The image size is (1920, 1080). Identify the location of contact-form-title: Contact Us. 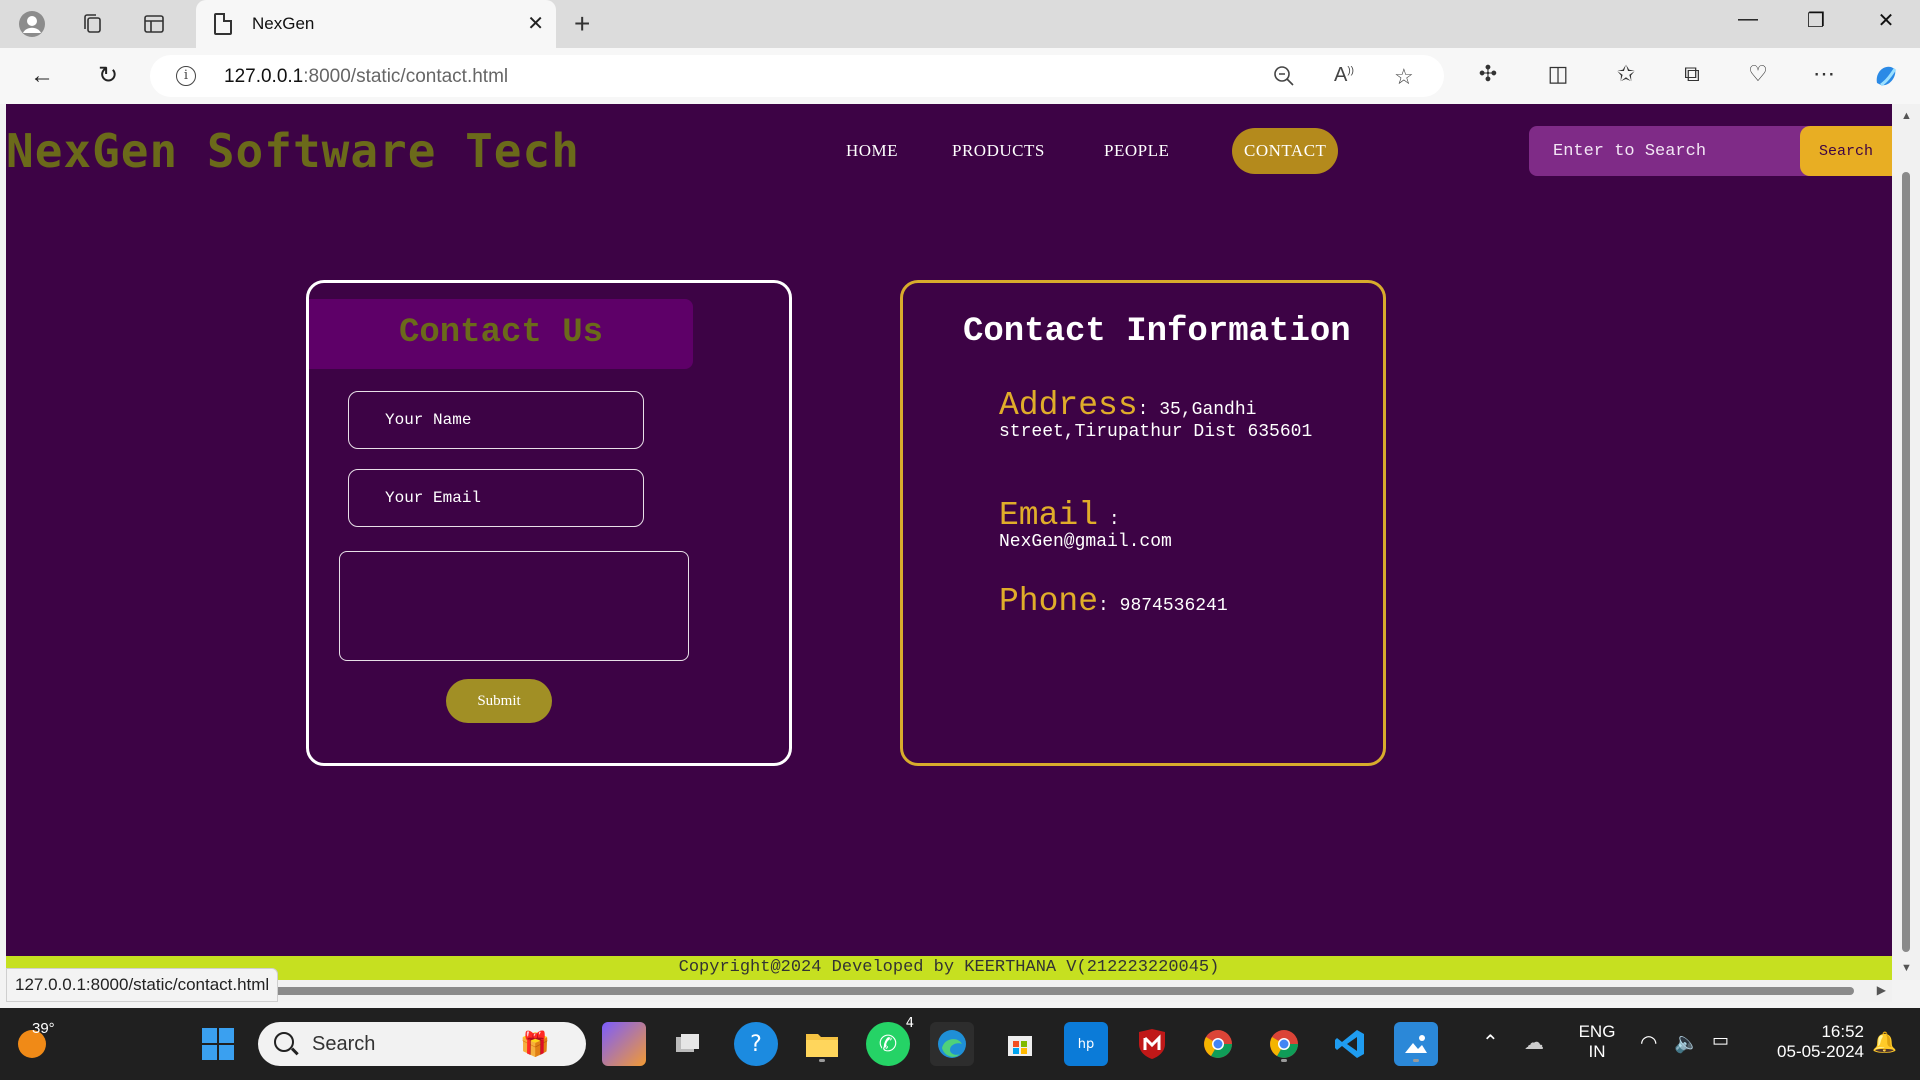
(501, 334).